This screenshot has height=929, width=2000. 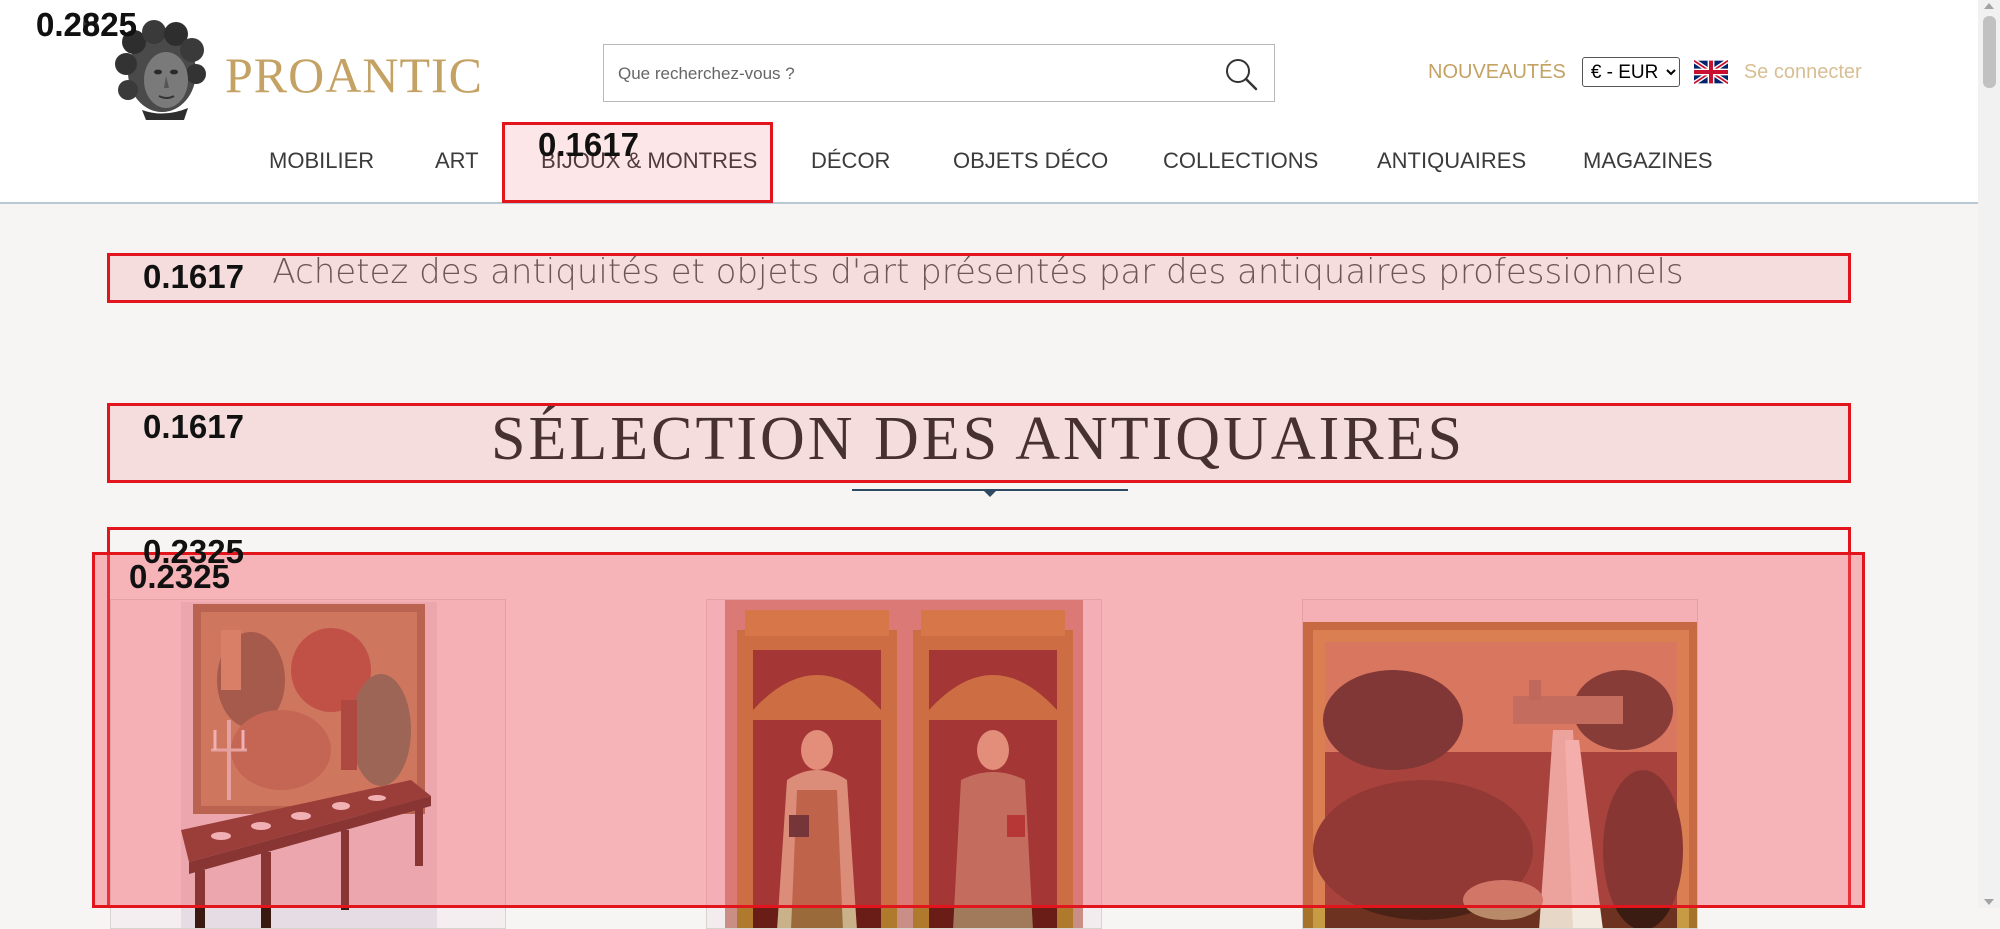 I want to click on currency-select: € - EUR, so click(x=1630, y=72).